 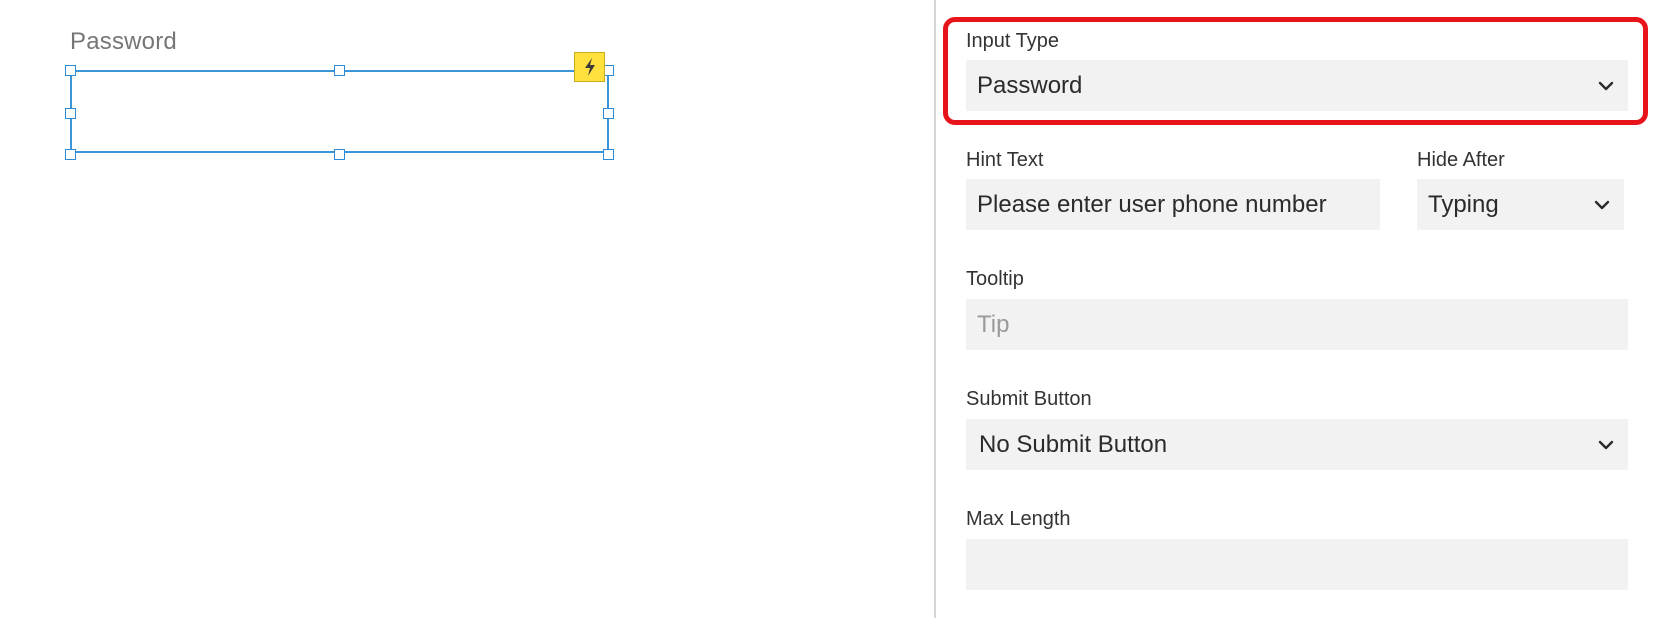 What do you see at coordinates (1463, 204) in the screenshot?
I see `hide-after-value: Typing` at bounding box center [1463, 204].